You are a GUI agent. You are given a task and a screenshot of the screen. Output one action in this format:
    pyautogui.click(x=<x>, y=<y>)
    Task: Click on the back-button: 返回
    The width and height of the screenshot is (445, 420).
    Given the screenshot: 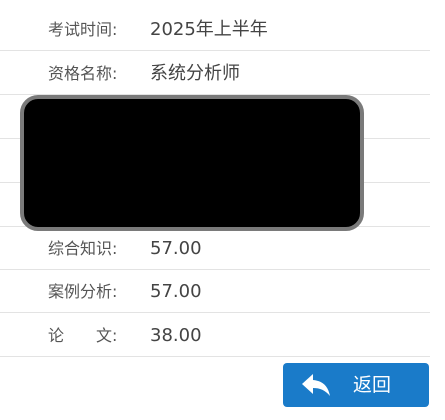 What is the action you would take?
    pyautogui.click(x=356, y=385)
    